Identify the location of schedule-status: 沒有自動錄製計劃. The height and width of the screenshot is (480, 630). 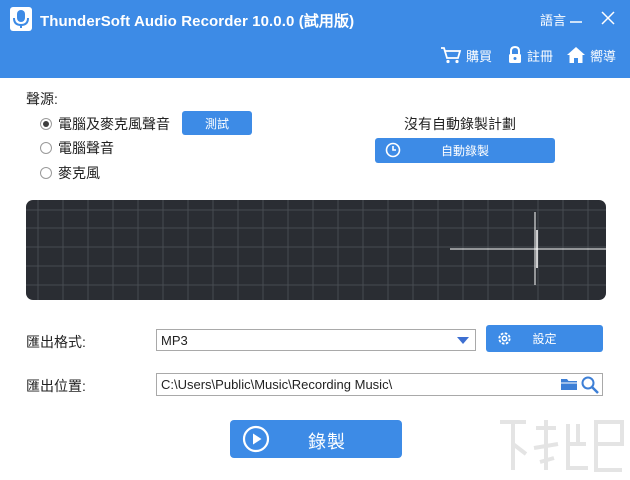
(460, 124).